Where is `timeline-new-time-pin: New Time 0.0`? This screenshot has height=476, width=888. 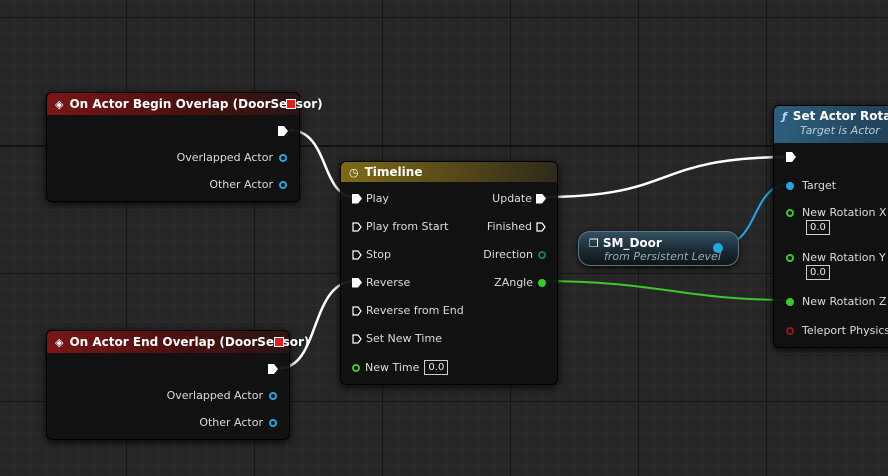
timeline-new-time-pin: New Time 0.0 is located at coordinates (400, 367).